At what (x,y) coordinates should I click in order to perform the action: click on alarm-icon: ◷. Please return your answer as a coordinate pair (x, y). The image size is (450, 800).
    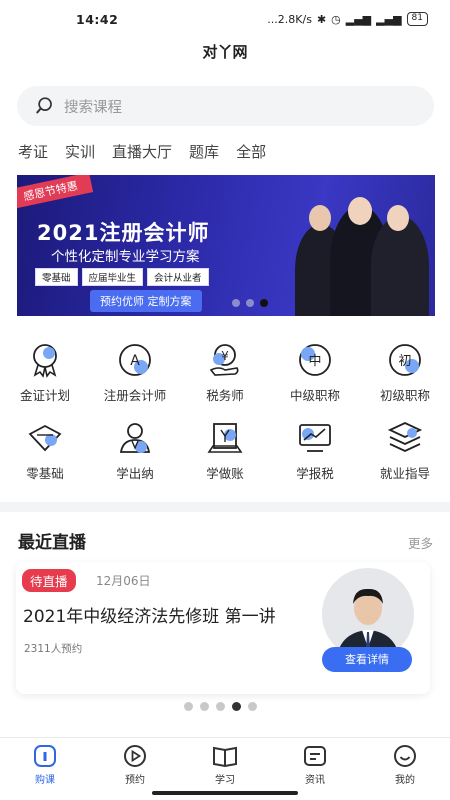
    Looking at the image, I should click on (336, 19).